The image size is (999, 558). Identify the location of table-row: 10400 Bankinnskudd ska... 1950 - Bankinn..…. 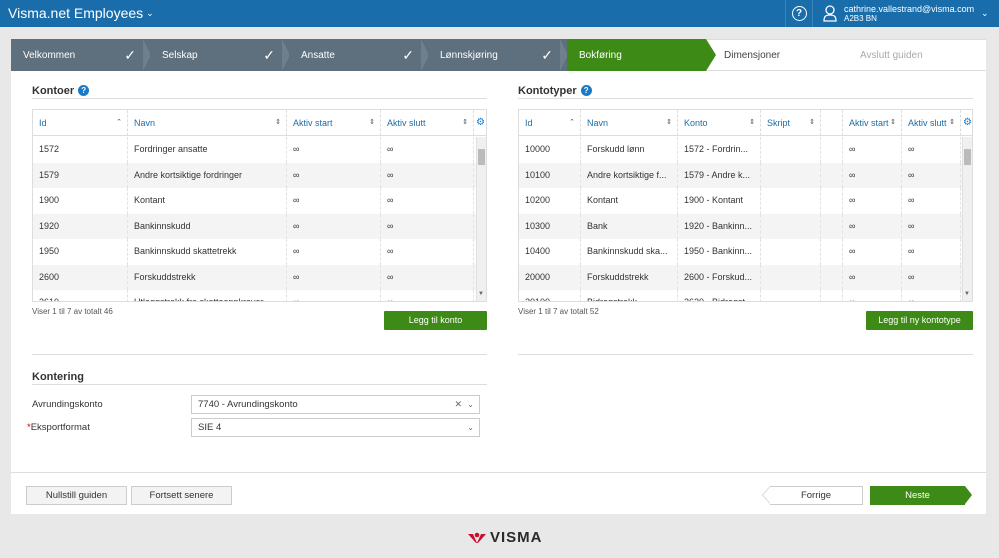
(745, 252).